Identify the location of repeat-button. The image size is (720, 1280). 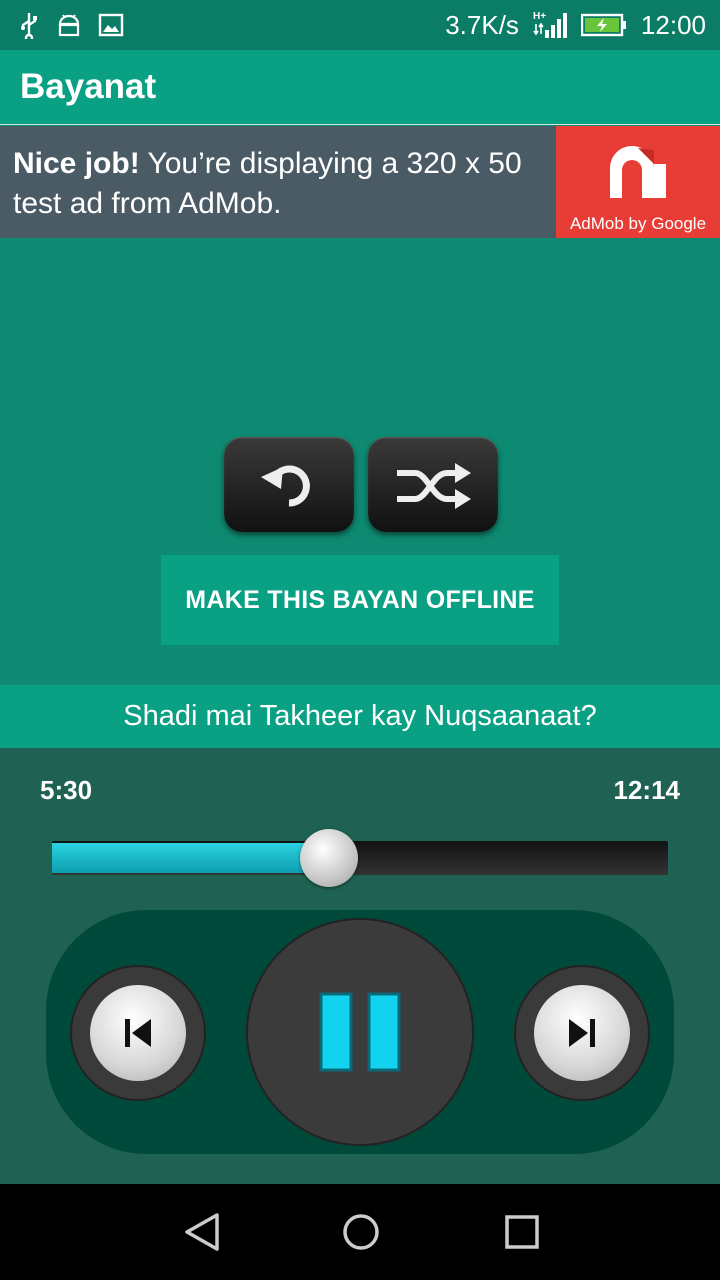
(289, 484).